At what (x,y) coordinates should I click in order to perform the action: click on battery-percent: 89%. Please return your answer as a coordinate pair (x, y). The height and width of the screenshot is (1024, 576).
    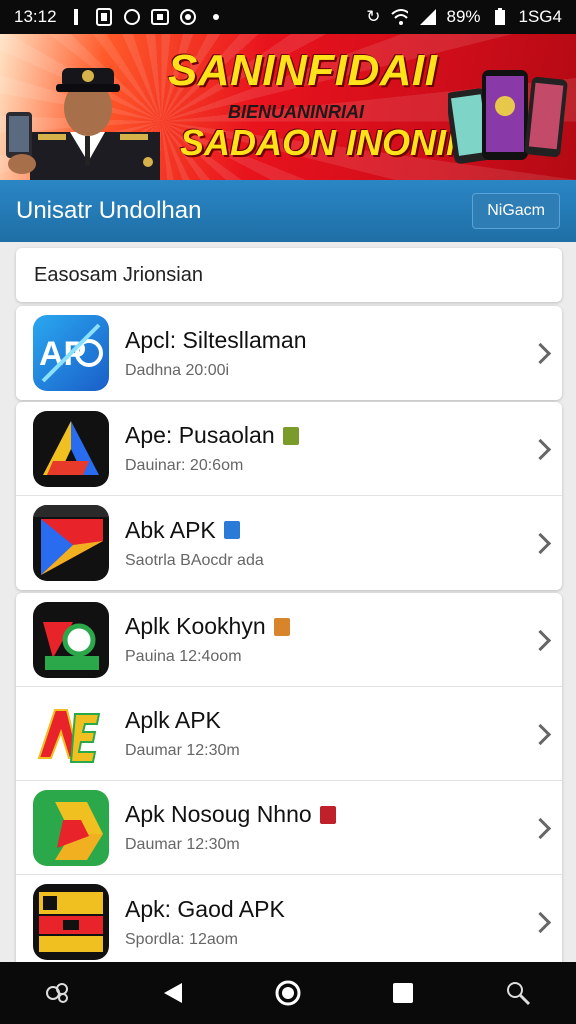
    Looking at the image, I should click on (463, 16).